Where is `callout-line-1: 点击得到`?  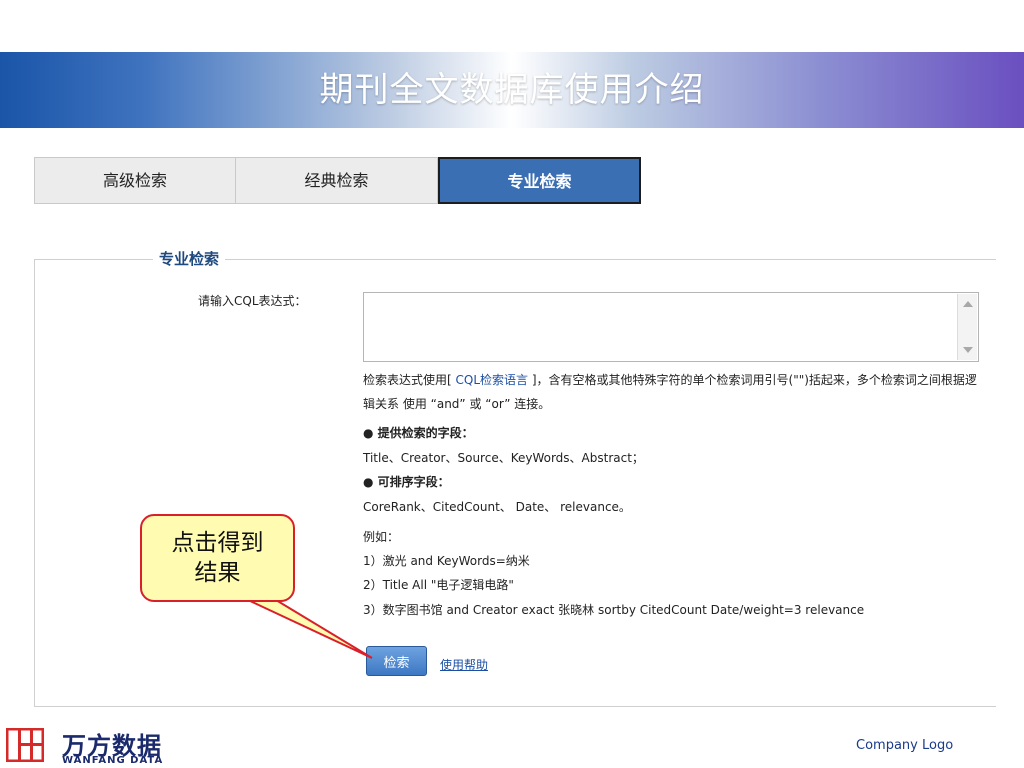
callout-line-1: 点击得到 is located at coordinates (217, 543).